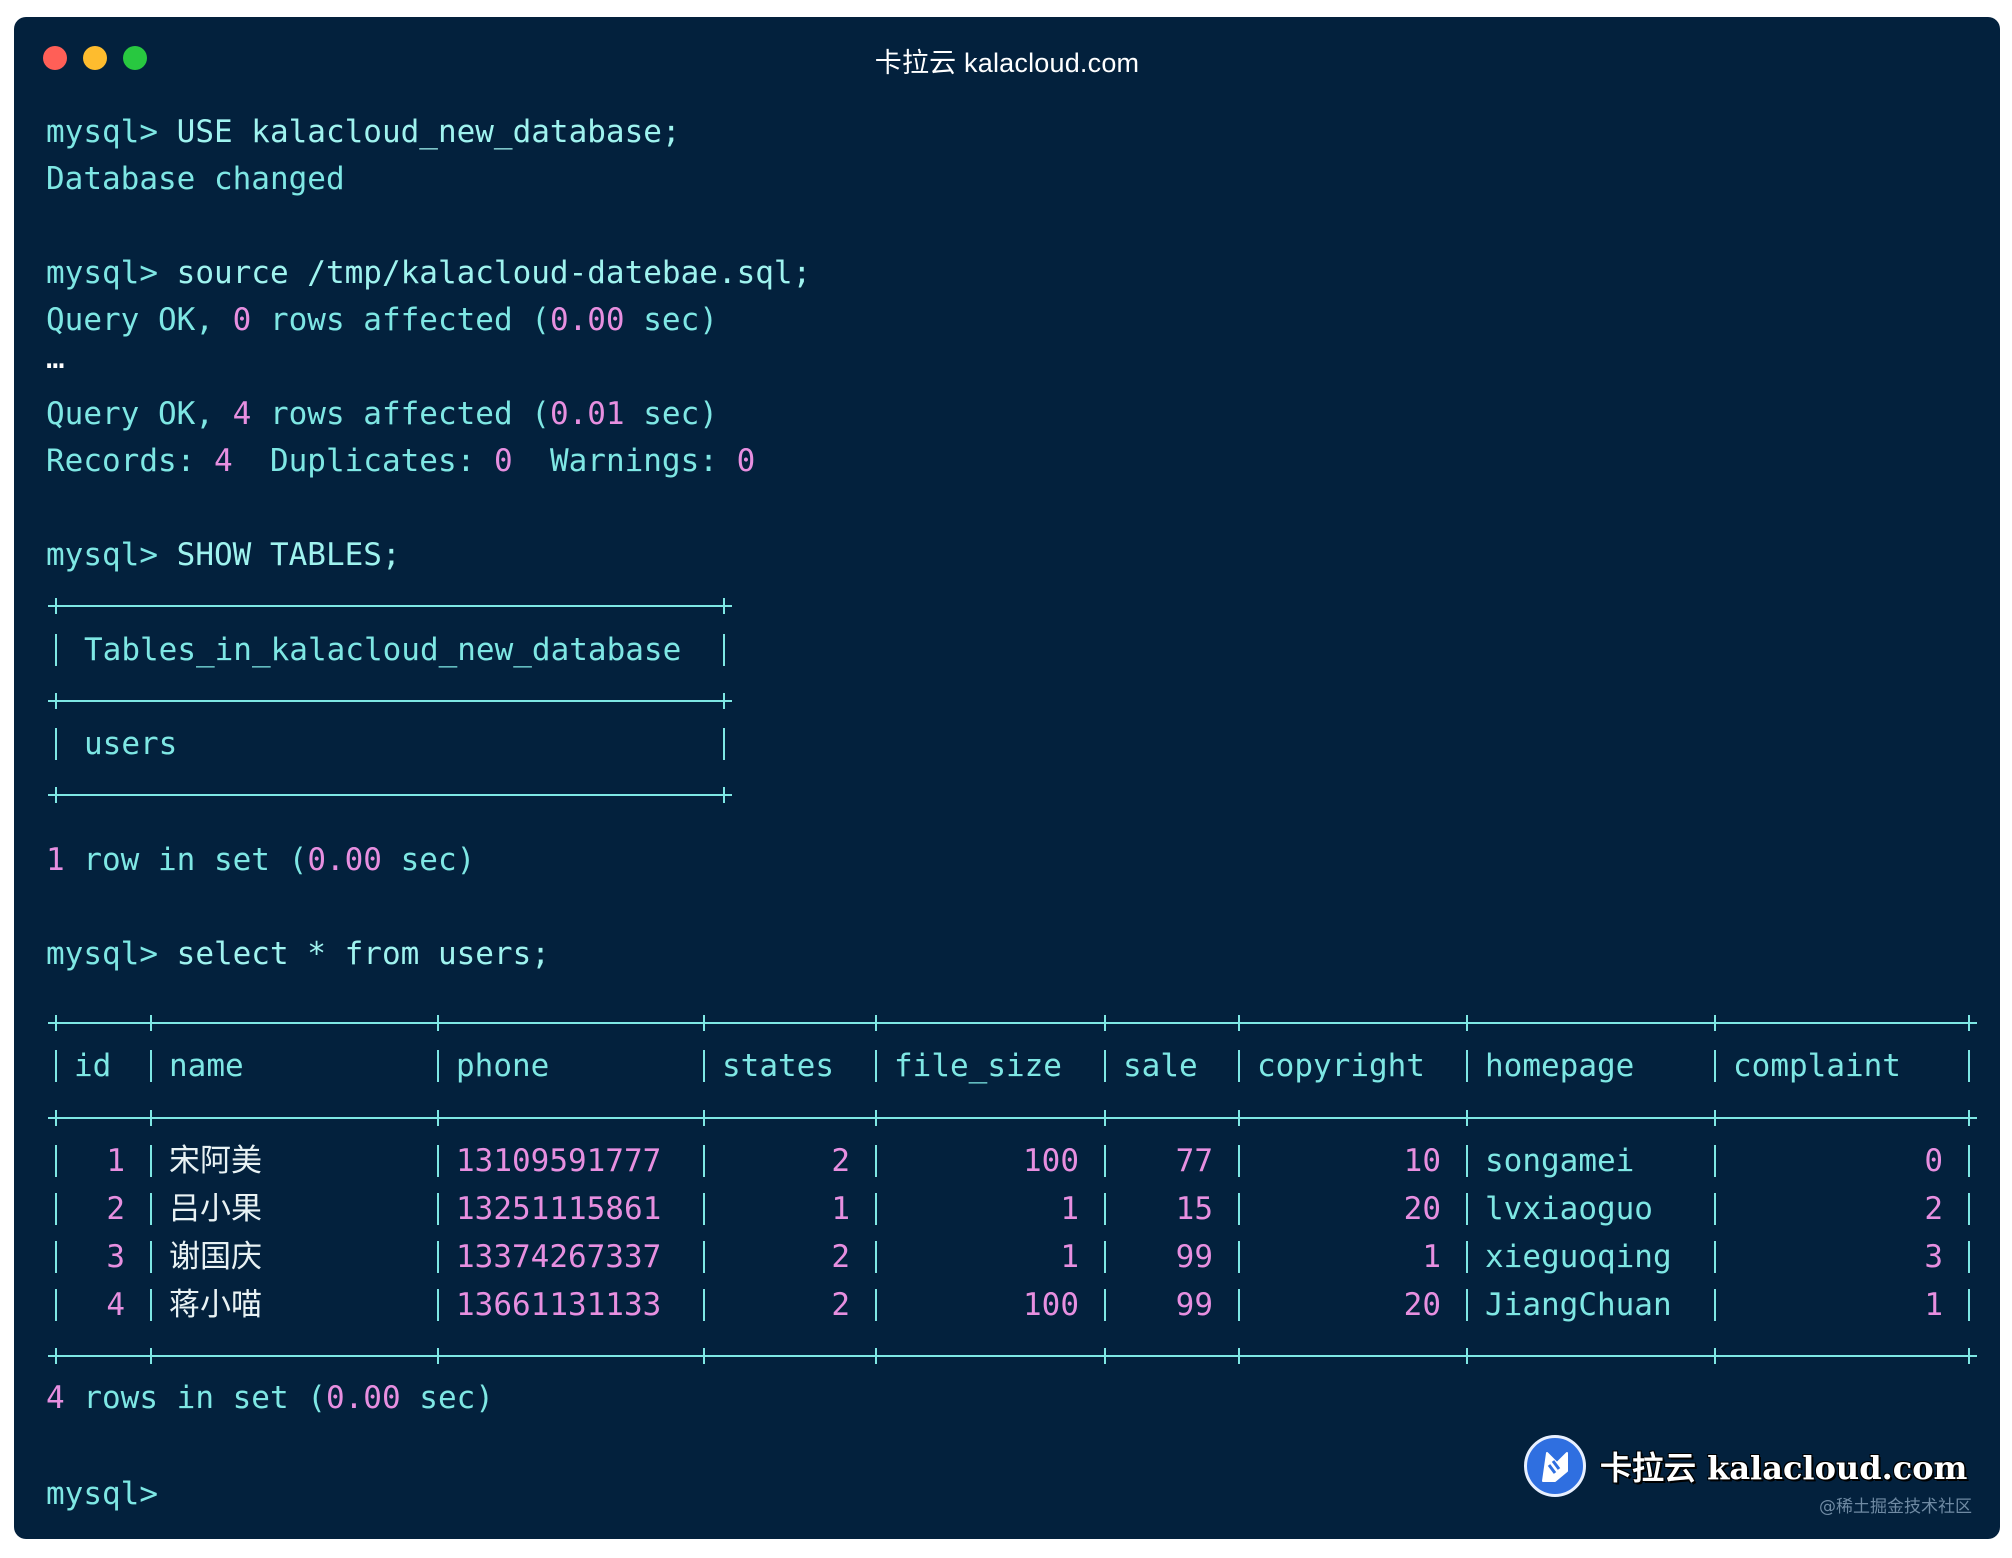  I want to click on table-cell-complaint: 2, so click(1933, 1209).